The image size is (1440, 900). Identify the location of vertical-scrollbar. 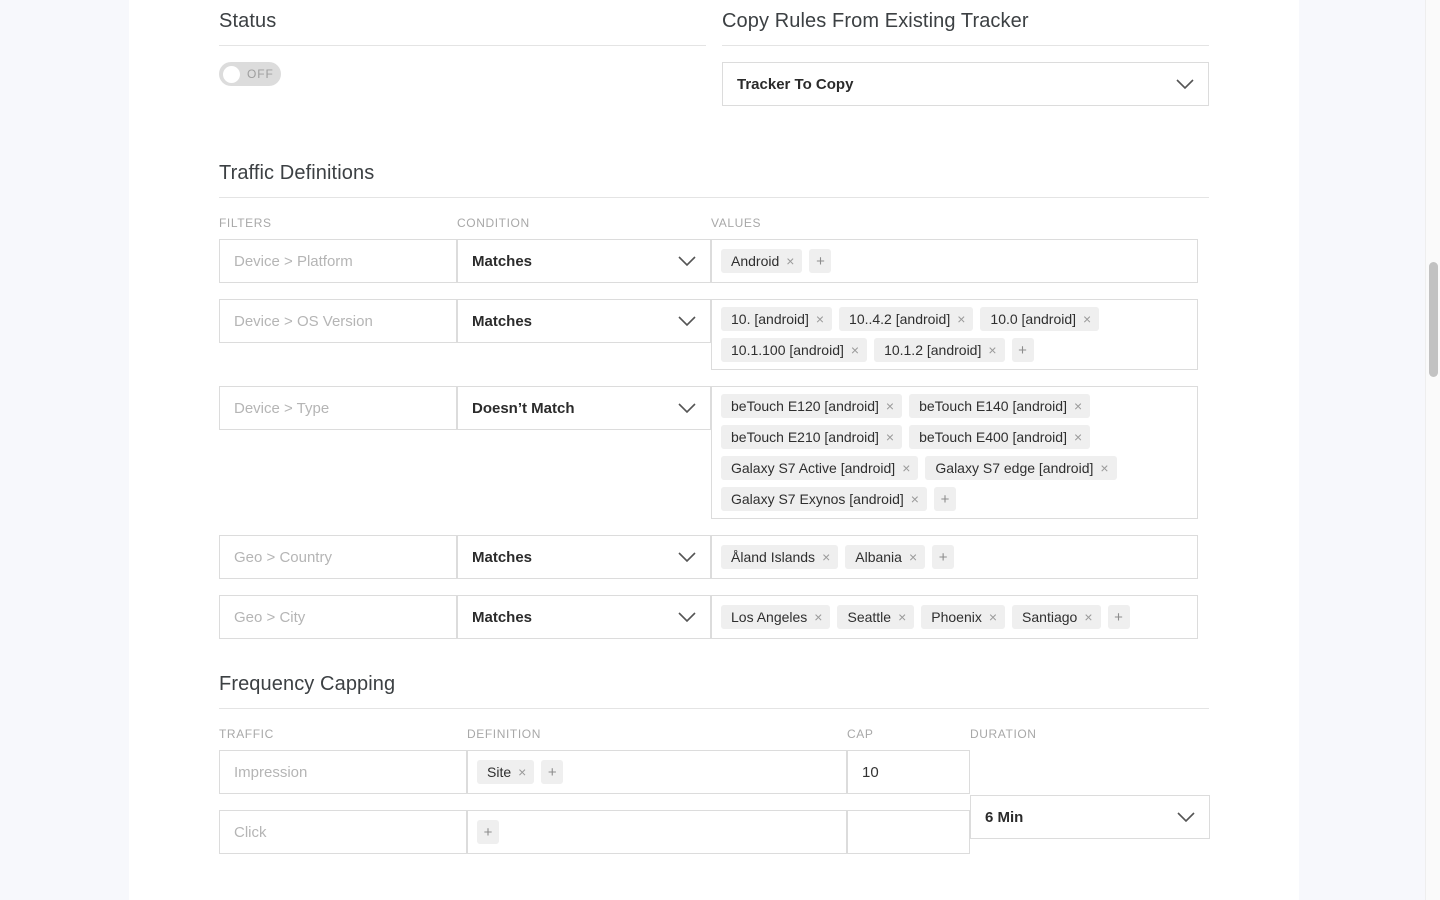
(1432, 450).